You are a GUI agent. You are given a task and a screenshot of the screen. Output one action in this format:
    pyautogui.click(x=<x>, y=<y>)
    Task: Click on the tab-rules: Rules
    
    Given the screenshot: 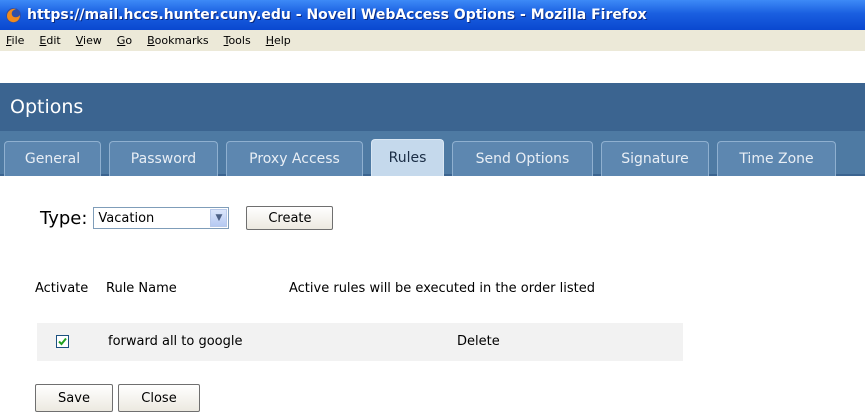 What is the action you would take?
    pyautogui.click(x=407, y=157)
    